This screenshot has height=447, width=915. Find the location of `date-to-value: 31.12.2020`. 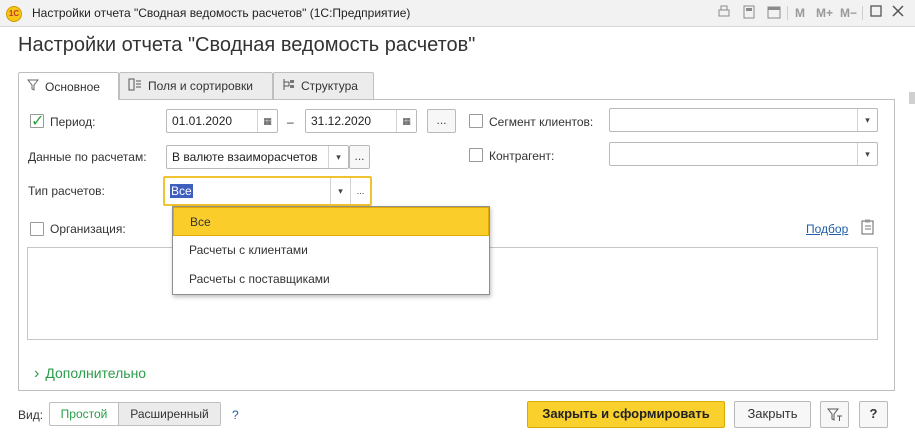

date-to-value: 31.12.2020 is located at coordinates (341, 121).